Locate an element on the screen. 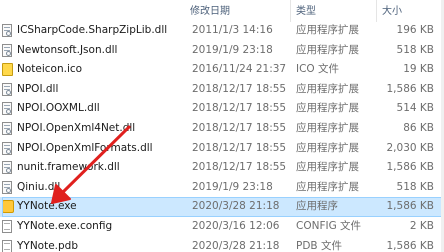  file-type: ICO 文件 is located at coordinates (318, 69).